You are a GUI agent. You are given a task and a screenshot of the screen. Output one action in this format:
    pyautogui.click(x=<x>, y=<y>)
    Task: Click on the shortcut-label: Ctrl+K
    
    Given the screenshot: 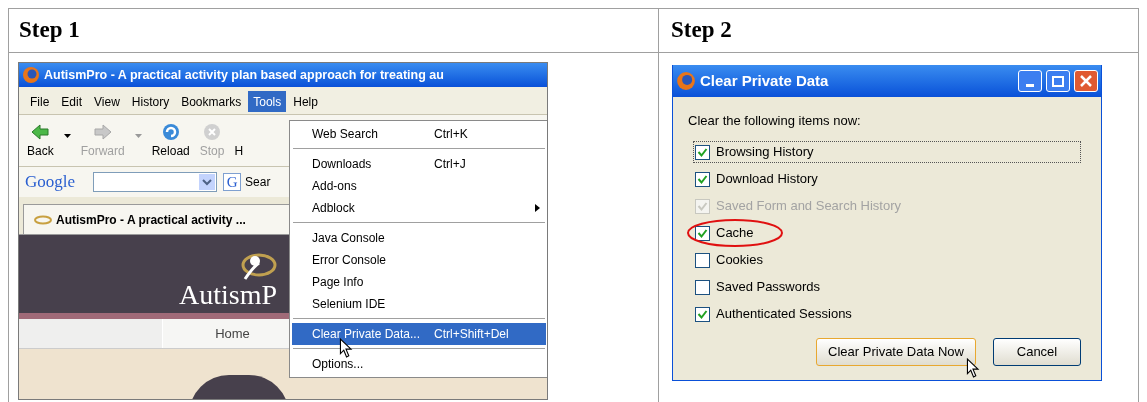 What is the action you would take?
    pyautogui.click(x=451, y=134)
    